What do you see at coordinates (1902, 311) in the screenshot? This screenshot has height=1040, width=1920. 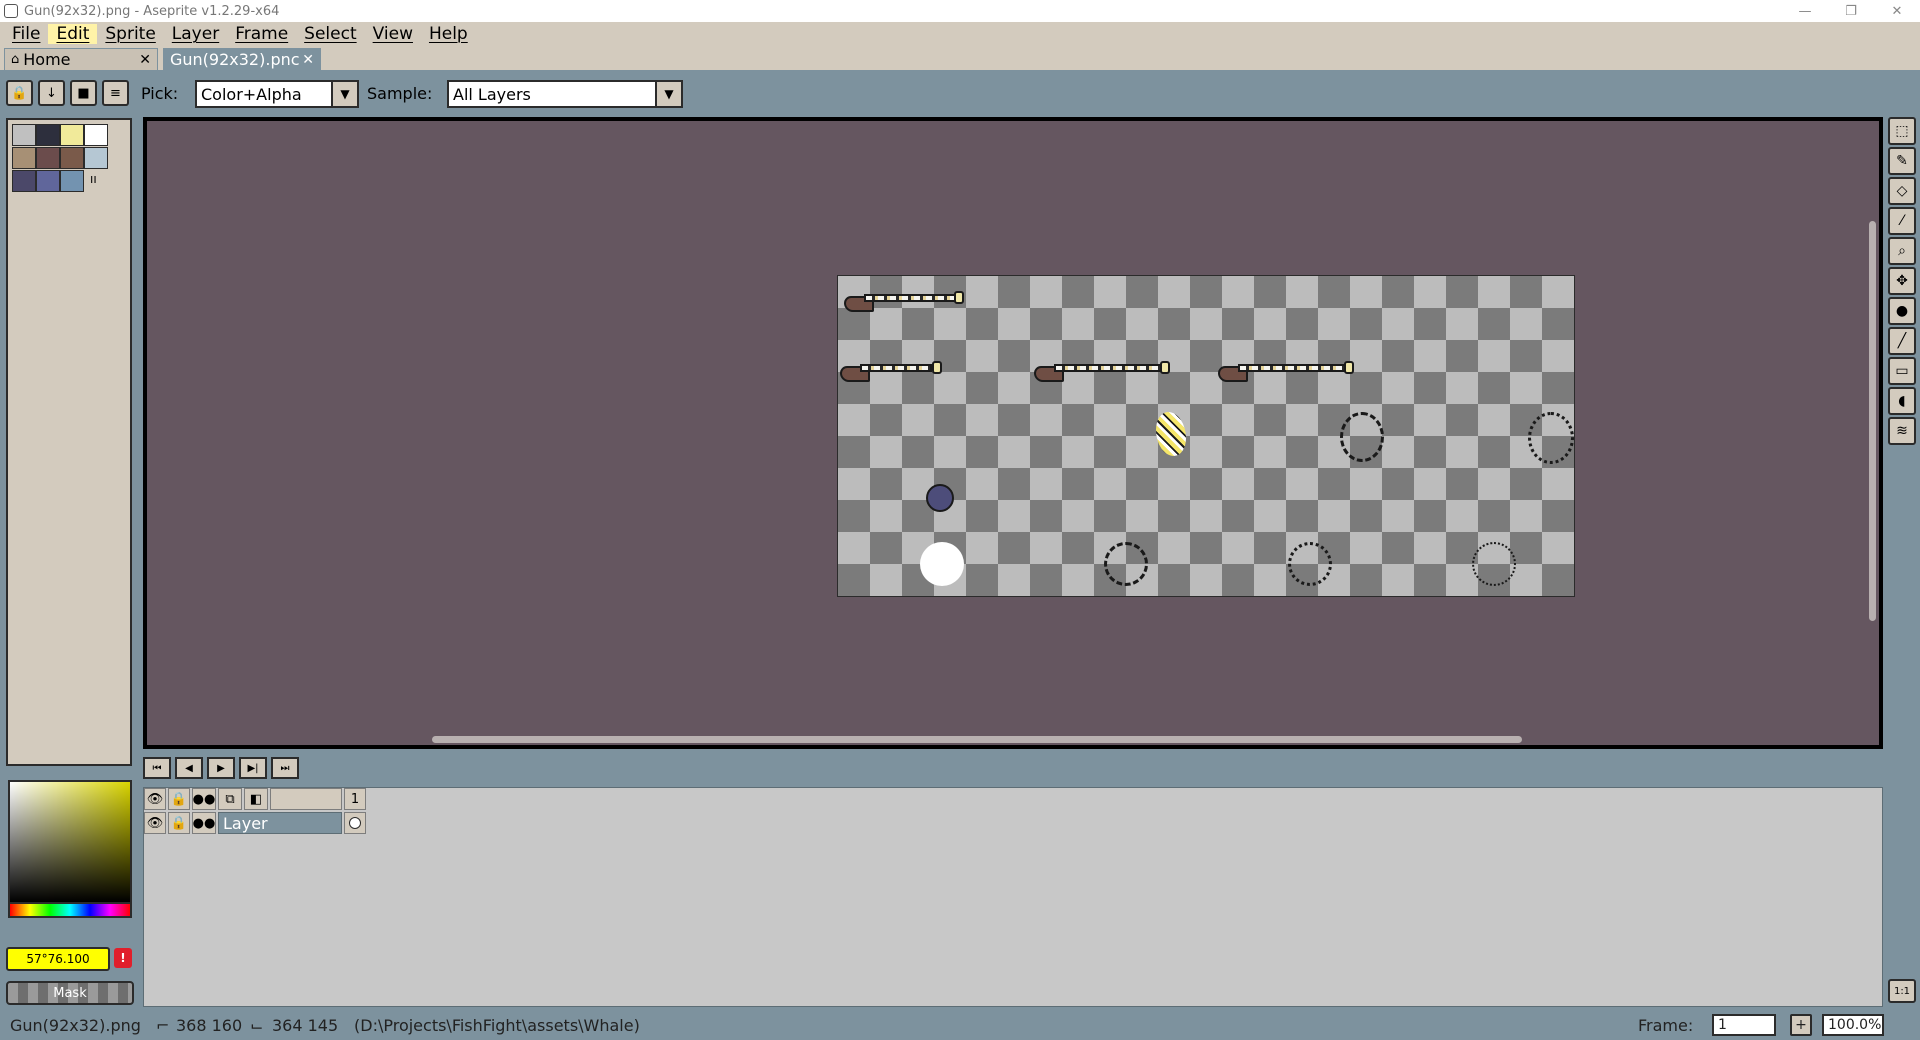 I see `paint-bucket-tool-icon: ●` at bounding box center [1902, 311].